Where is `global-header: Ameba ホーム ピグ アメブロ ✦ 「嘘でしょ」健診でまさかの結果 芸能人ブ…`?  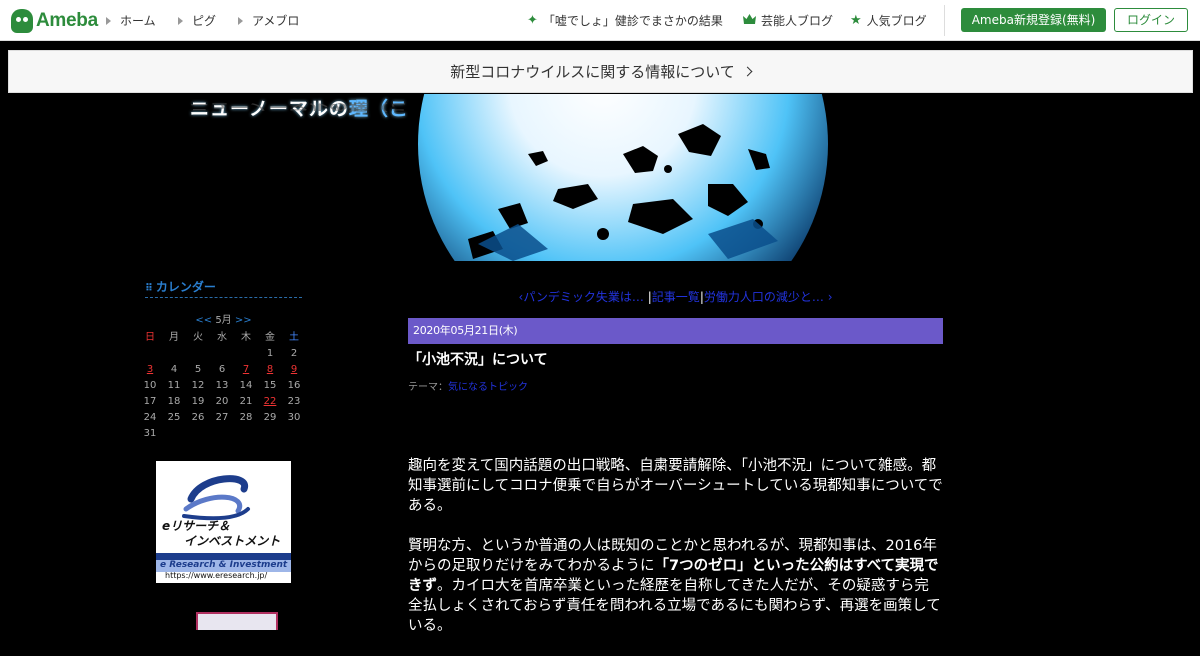
global-header: Ameba ホーム ピグ アメブロ ✦ 「嘘でしょ」健診でまさかの結果 芸能人ブ… is located at coordinates (600, 20).